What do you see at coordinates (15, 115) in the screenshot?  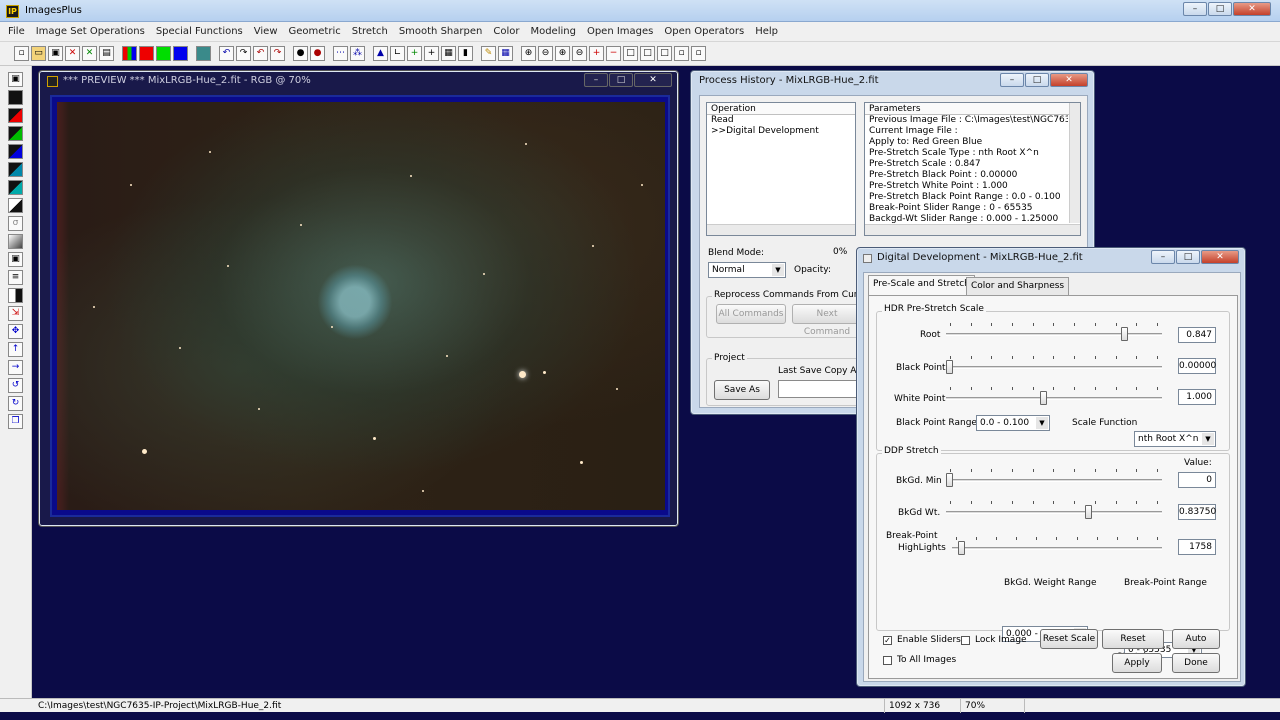 I see `red-layer-icon` at bounding box center [15, 115].